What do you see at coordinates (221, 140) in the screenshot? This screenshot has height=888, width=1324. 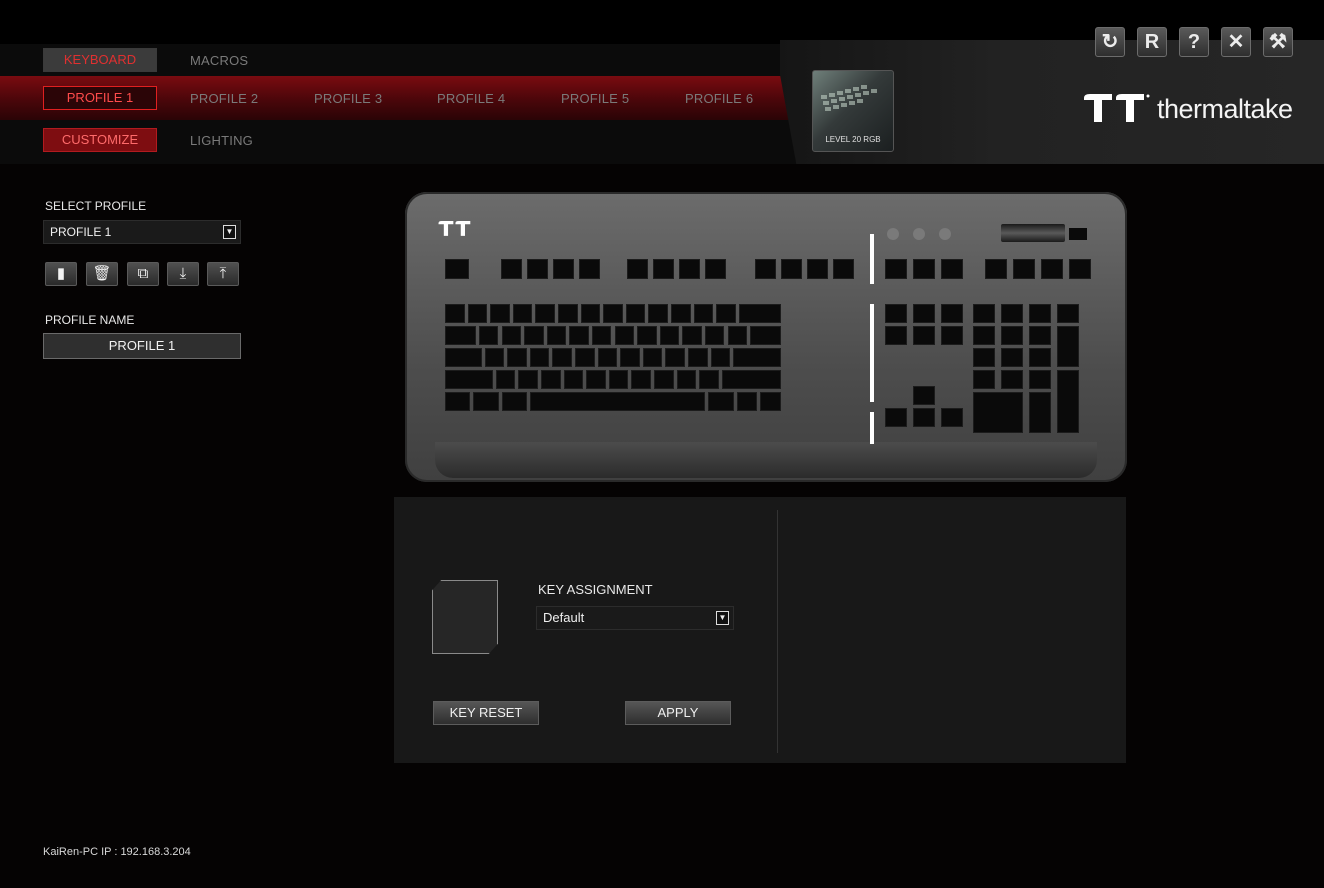 I see `tab-lighting: LIGHTING` at bounding box center [221, 140].